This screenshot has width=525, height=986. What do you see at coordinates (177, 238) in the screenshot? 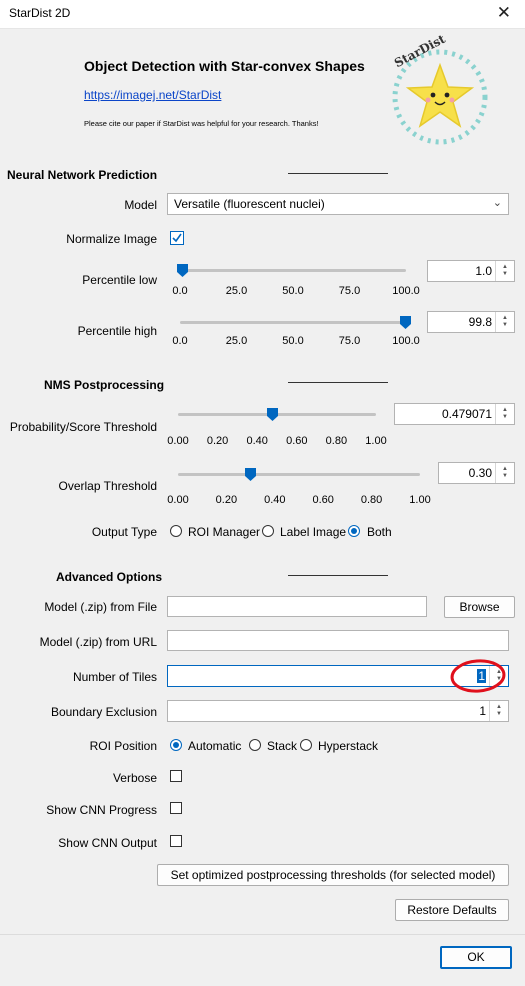
I see `normalize-checkbox` at bounding box center [177, 238].